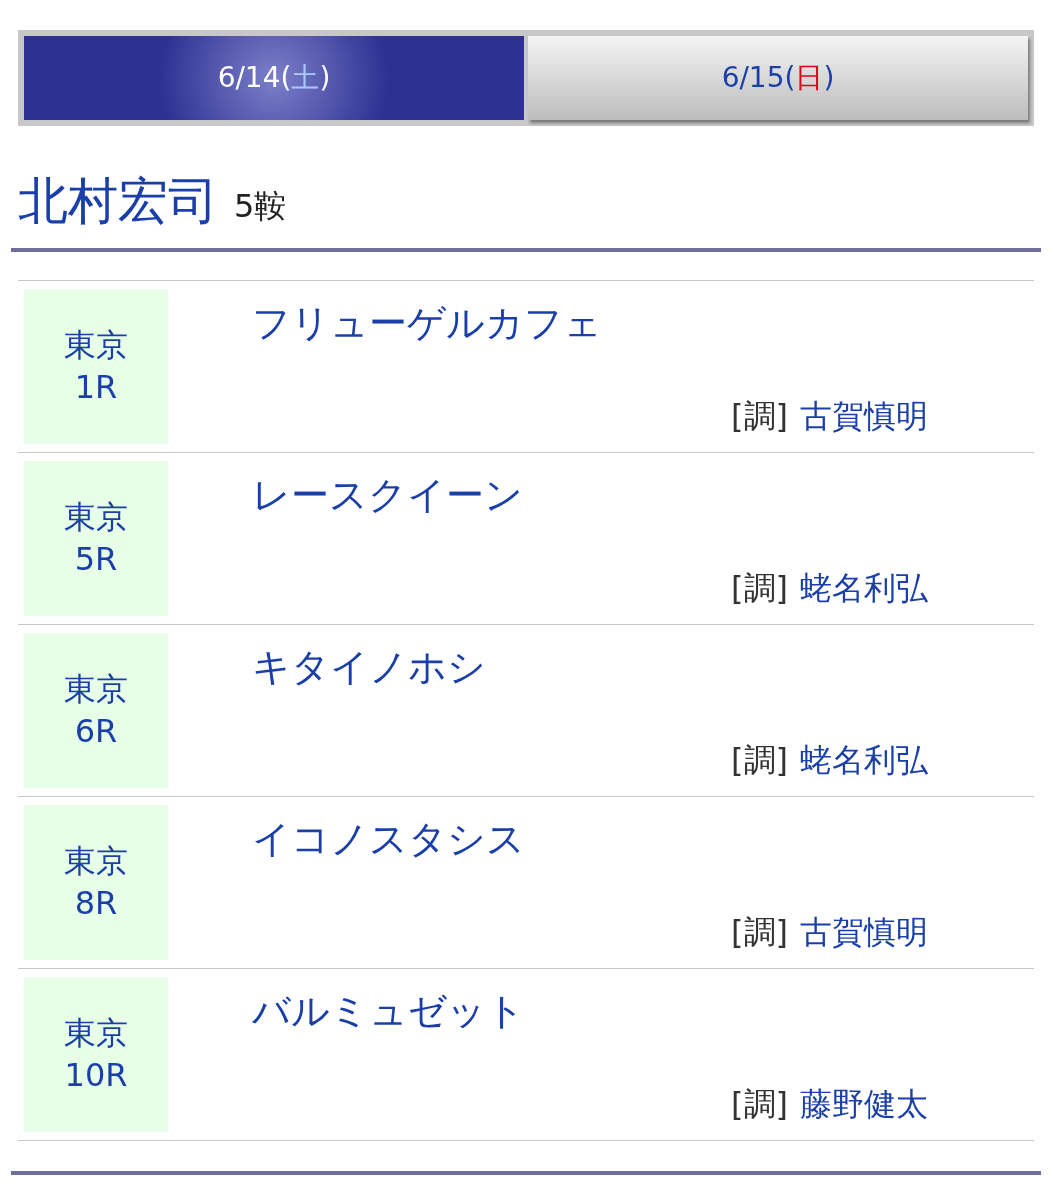 This screenshot has height=1200, width=1052. I want to click on horse-link: イコノスタシス, so click(590, 839).